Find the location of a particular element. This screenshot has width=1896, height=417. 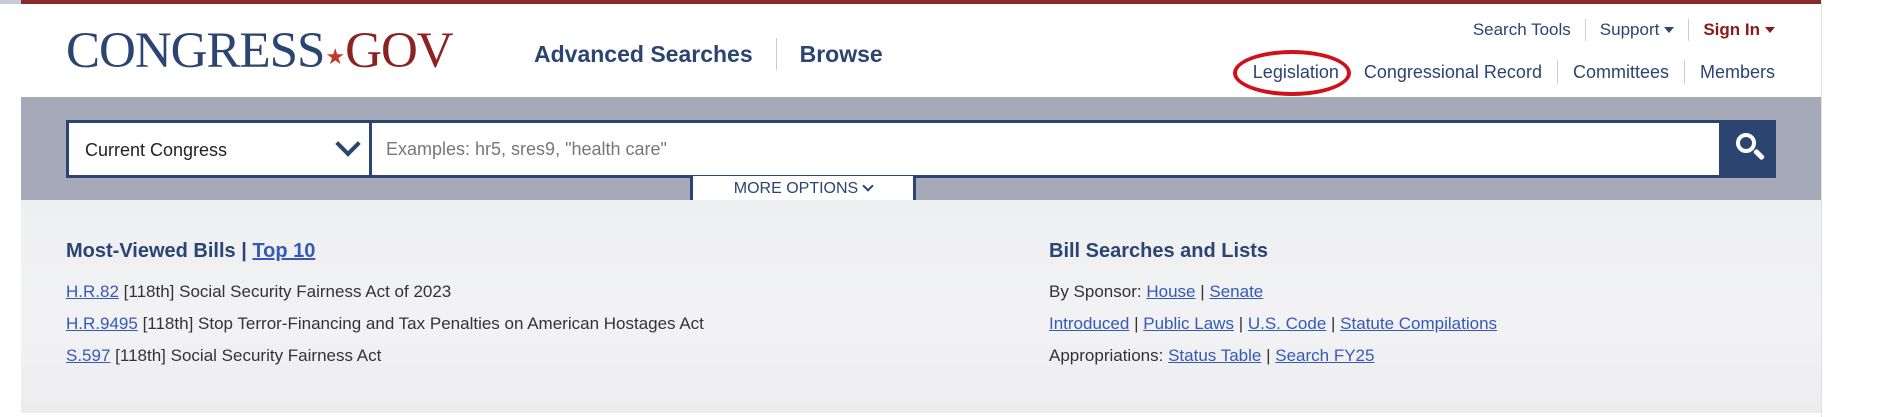

support-label: Support is located at coordinates (1629, 29).